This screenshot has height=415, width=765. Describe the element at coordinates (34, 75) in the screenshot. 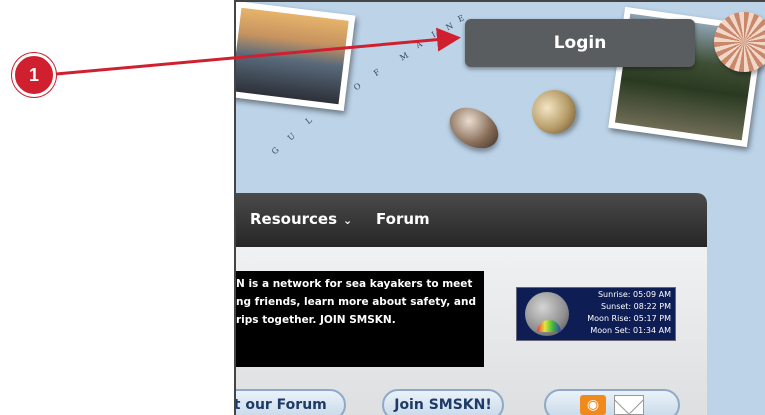

I see `step-callout-badge: 1` at that location.